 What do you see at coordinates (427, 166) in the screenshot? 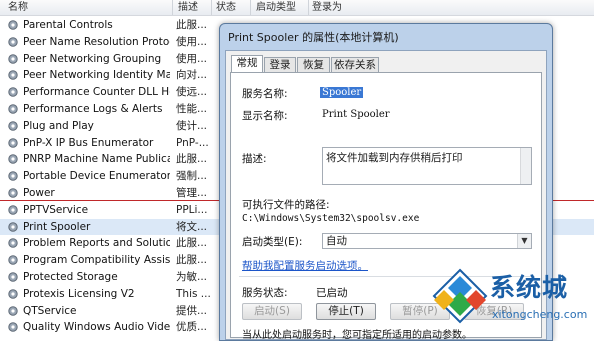
I see `description-textbox: 将文件加载到内存供稍后打印` at bounding box center [427, 166].